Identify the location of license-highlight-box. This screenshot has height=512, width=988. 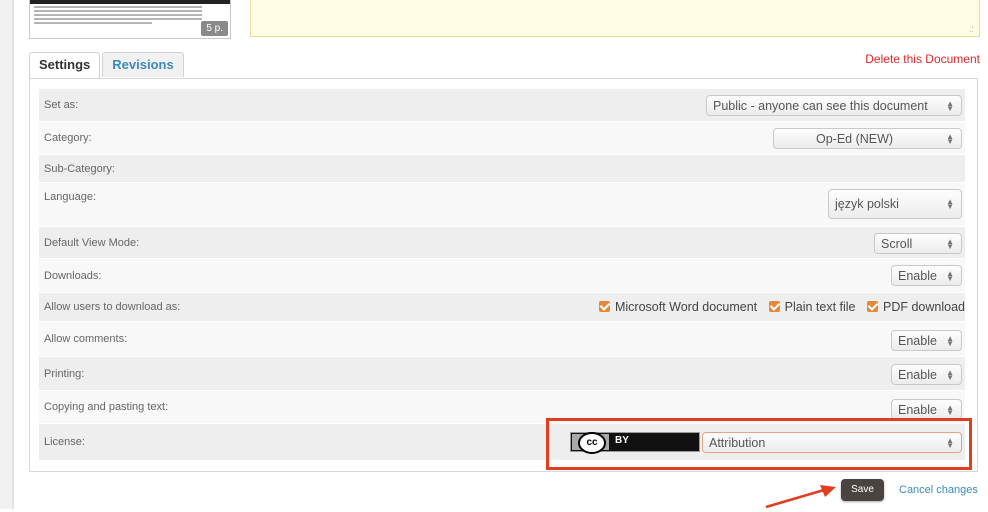
(759, 444).